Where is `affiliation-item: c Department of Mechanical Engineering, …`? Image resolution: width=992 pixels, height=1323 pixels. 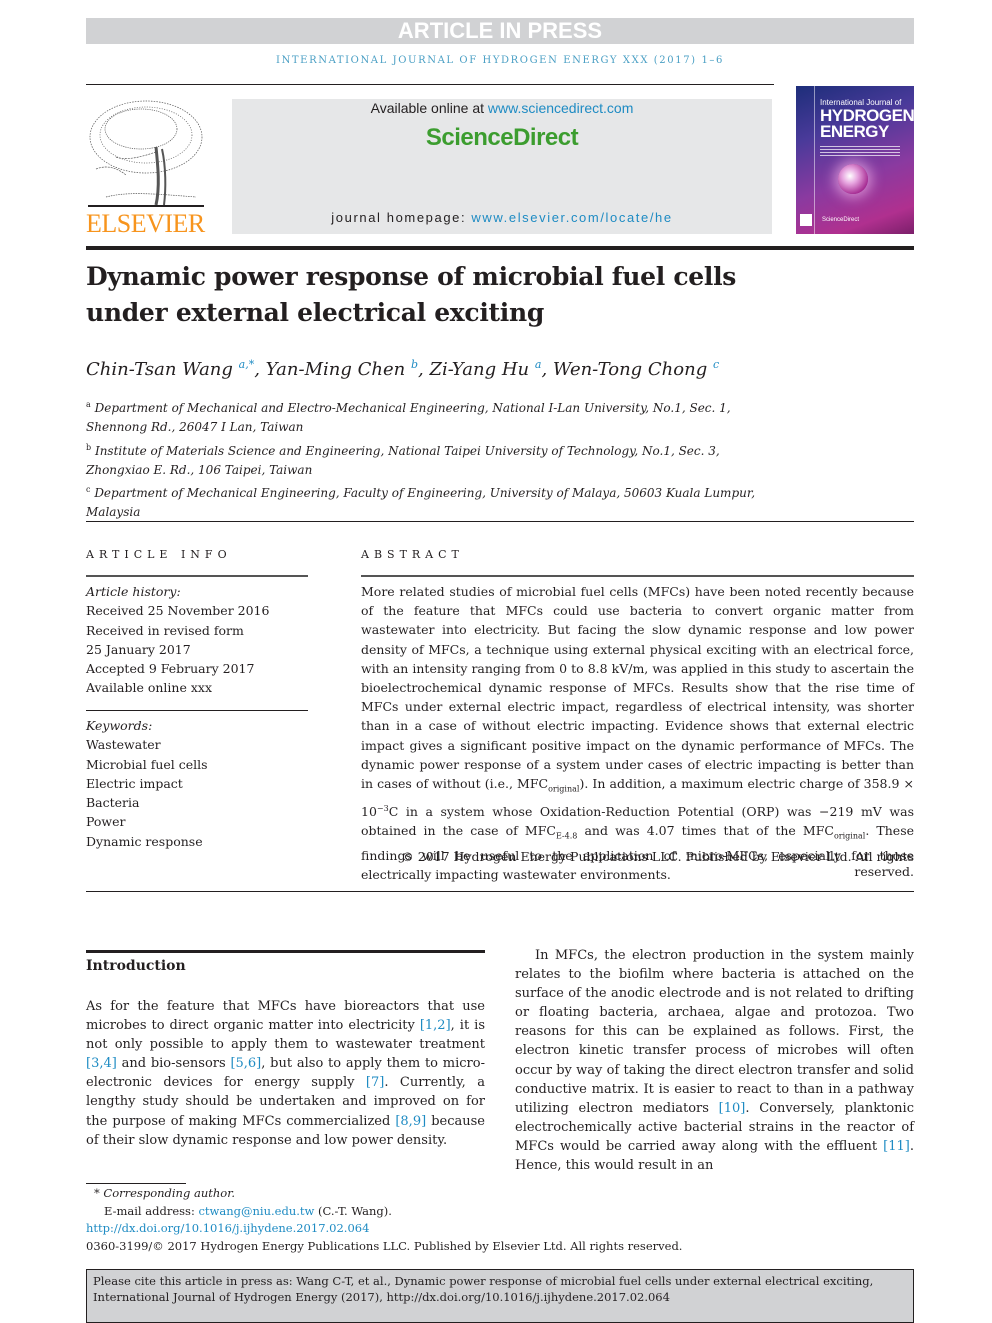
affiliation-item: c Department of Mechanical Engineering, … is located at coordinates (436, 501).